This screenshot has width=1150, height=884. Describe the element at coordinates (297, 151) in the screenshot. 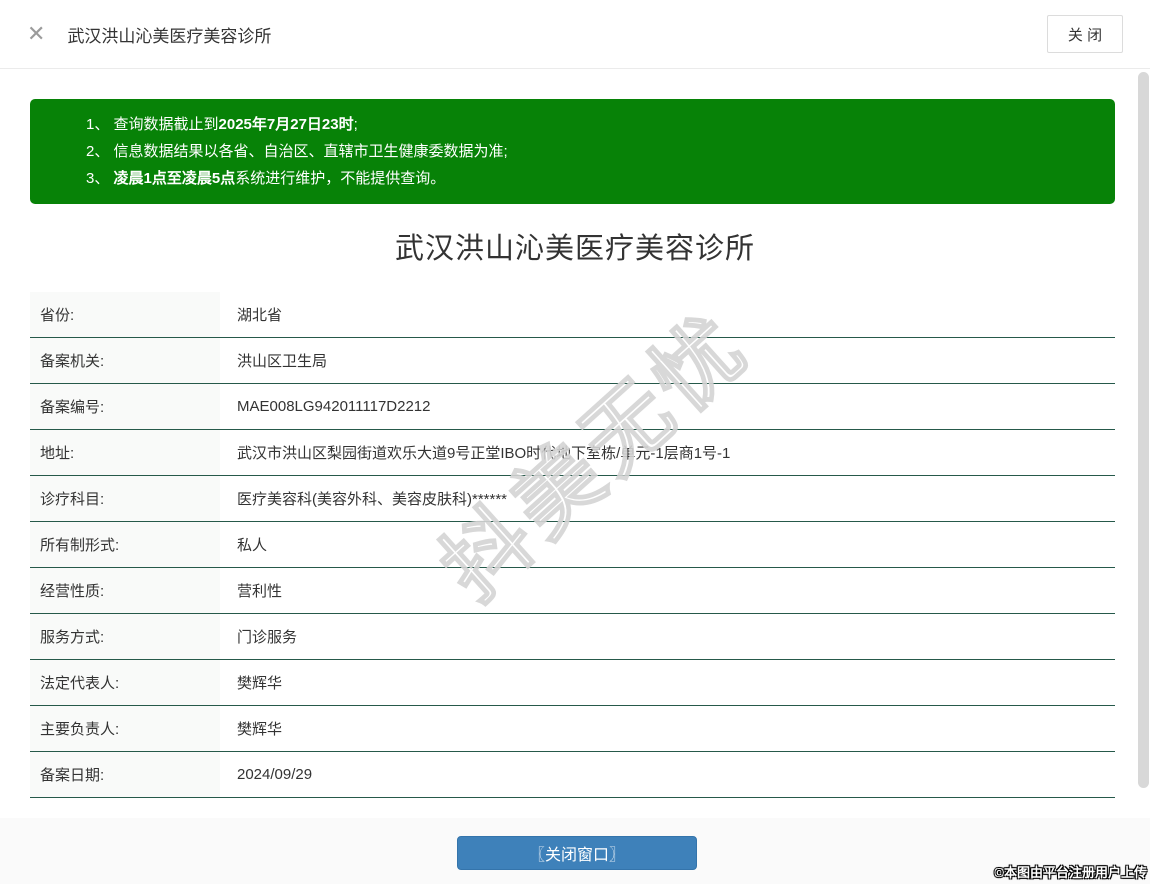

I see `notice-line-2-text: 2、 信息数据结果以各省、自治区、直辖市卫生健康委数据为准;` at that location.